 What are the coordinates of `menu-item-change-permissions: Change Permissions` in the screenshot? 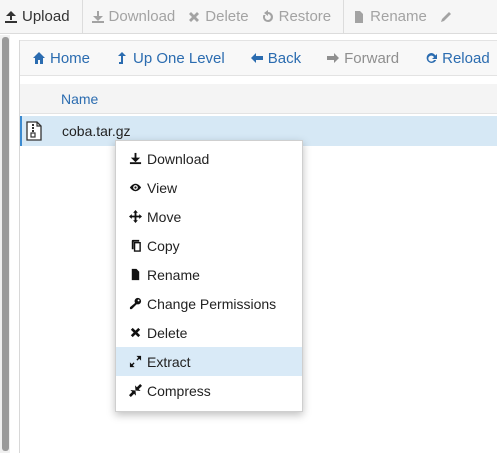 It's located at (209, 303).